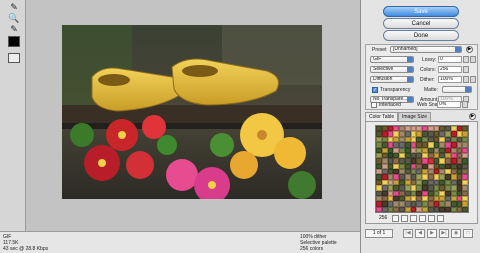 The width and height of the screenshot is (480, 253). I want to click on delete-color-icon, so click(440, 218).